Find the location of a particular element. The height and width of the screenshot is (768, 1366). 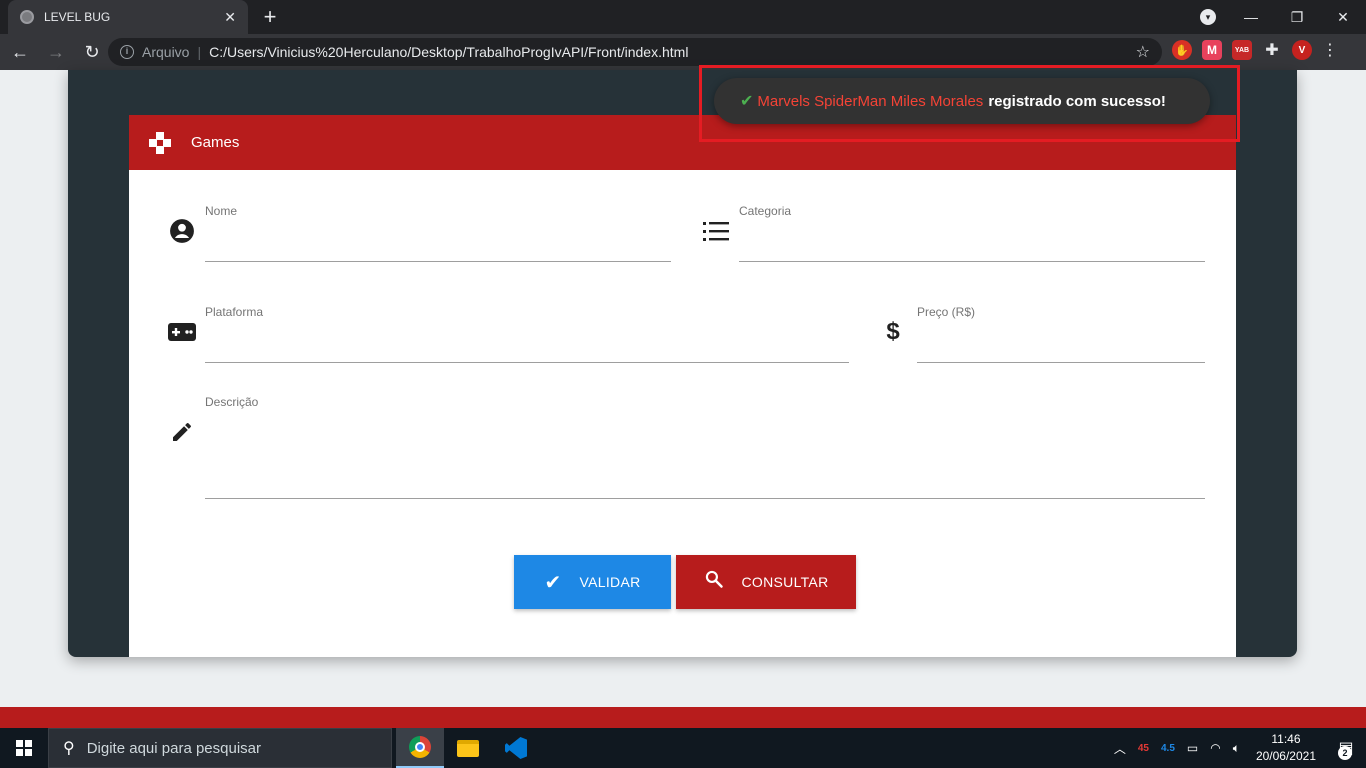

chevron-up-icon: ︿ is located at coordinates (1120, 748).